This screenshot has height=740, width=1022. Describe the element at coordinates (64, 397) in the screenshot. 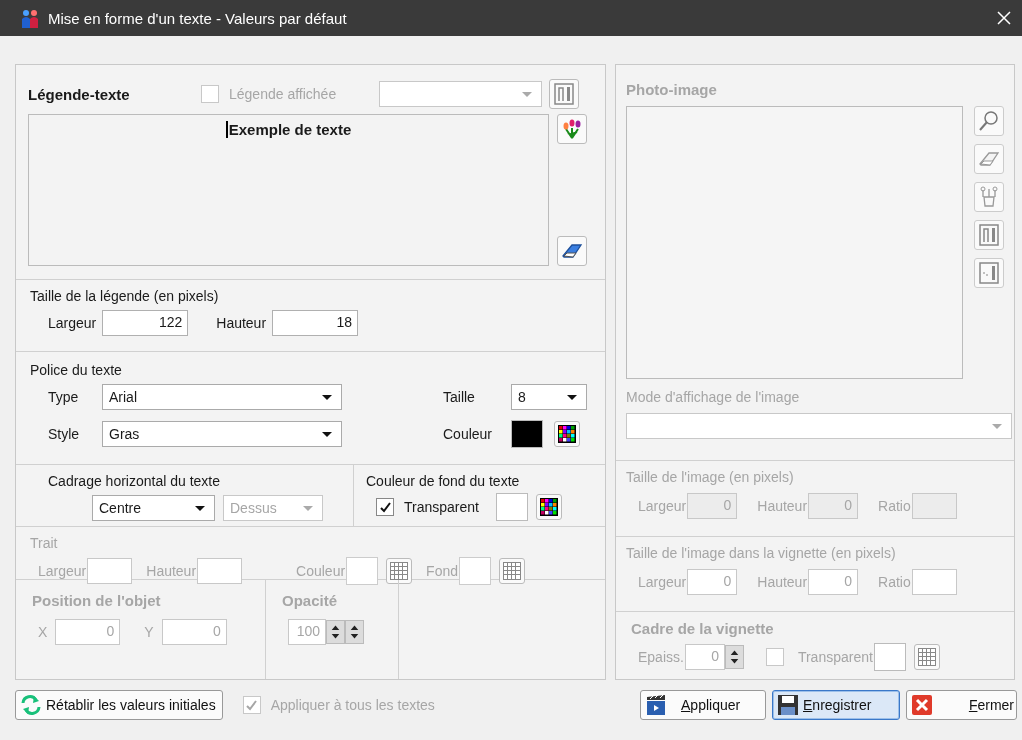

I see `field-label: Type` at that location.